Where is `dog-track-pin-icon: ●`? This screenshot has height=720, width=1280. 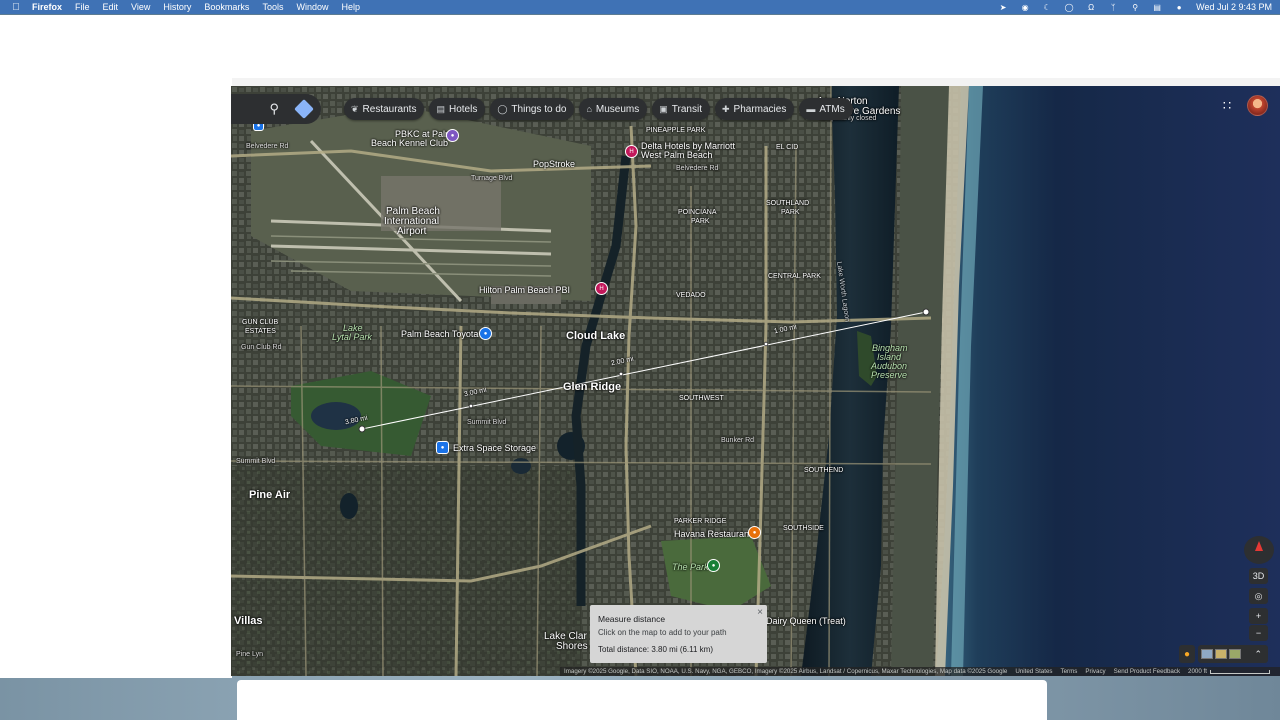 dog-track-pin-icon: ● is located at coordinates (452, 135).